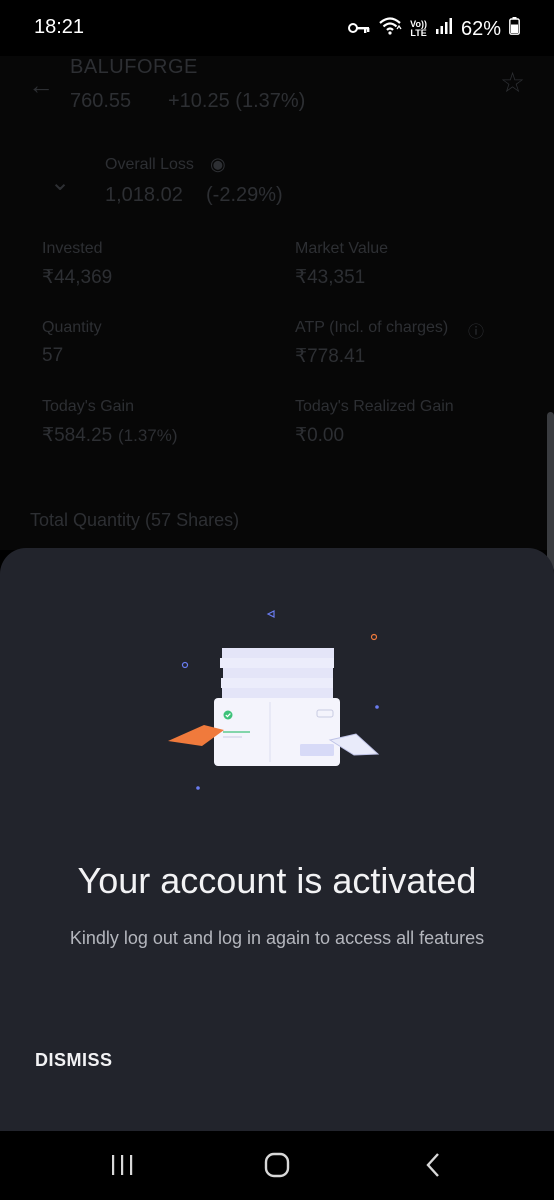  What do you see at coordinates (77, 277) in the screenshot?
I see `invested-value: ₹44,369` at bounding box center [77, 277].